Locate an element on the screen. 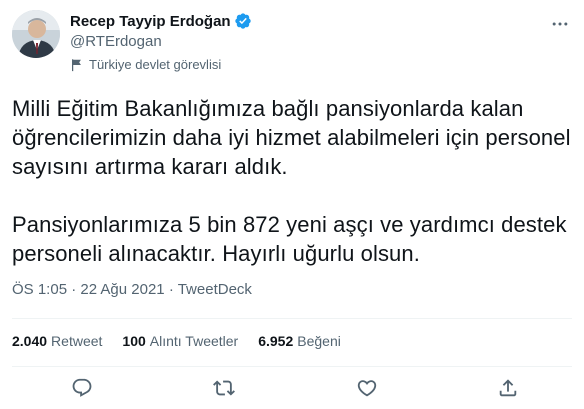 The height and width of the screenshot is (409, 584). verified-badge-icon is located at coordinates (242, 21).